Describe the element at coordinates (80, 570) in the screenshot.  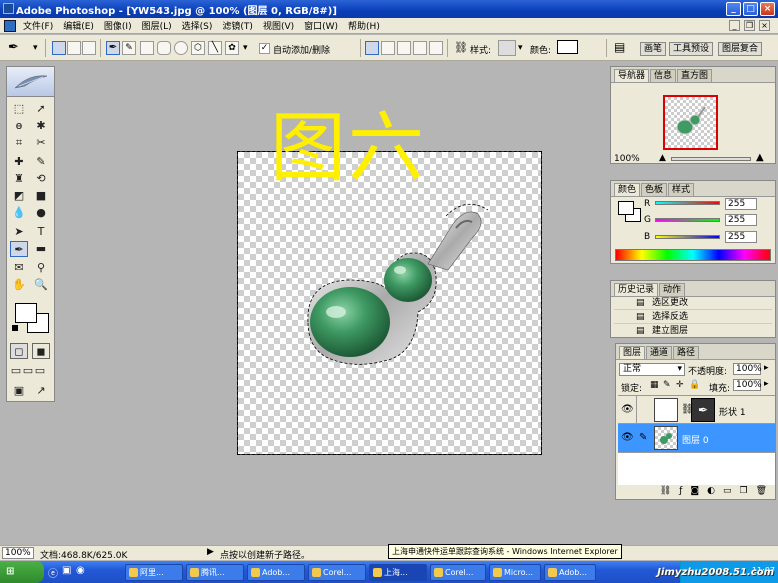
I see `quicklaunch-media-icon: ◉` at that location.